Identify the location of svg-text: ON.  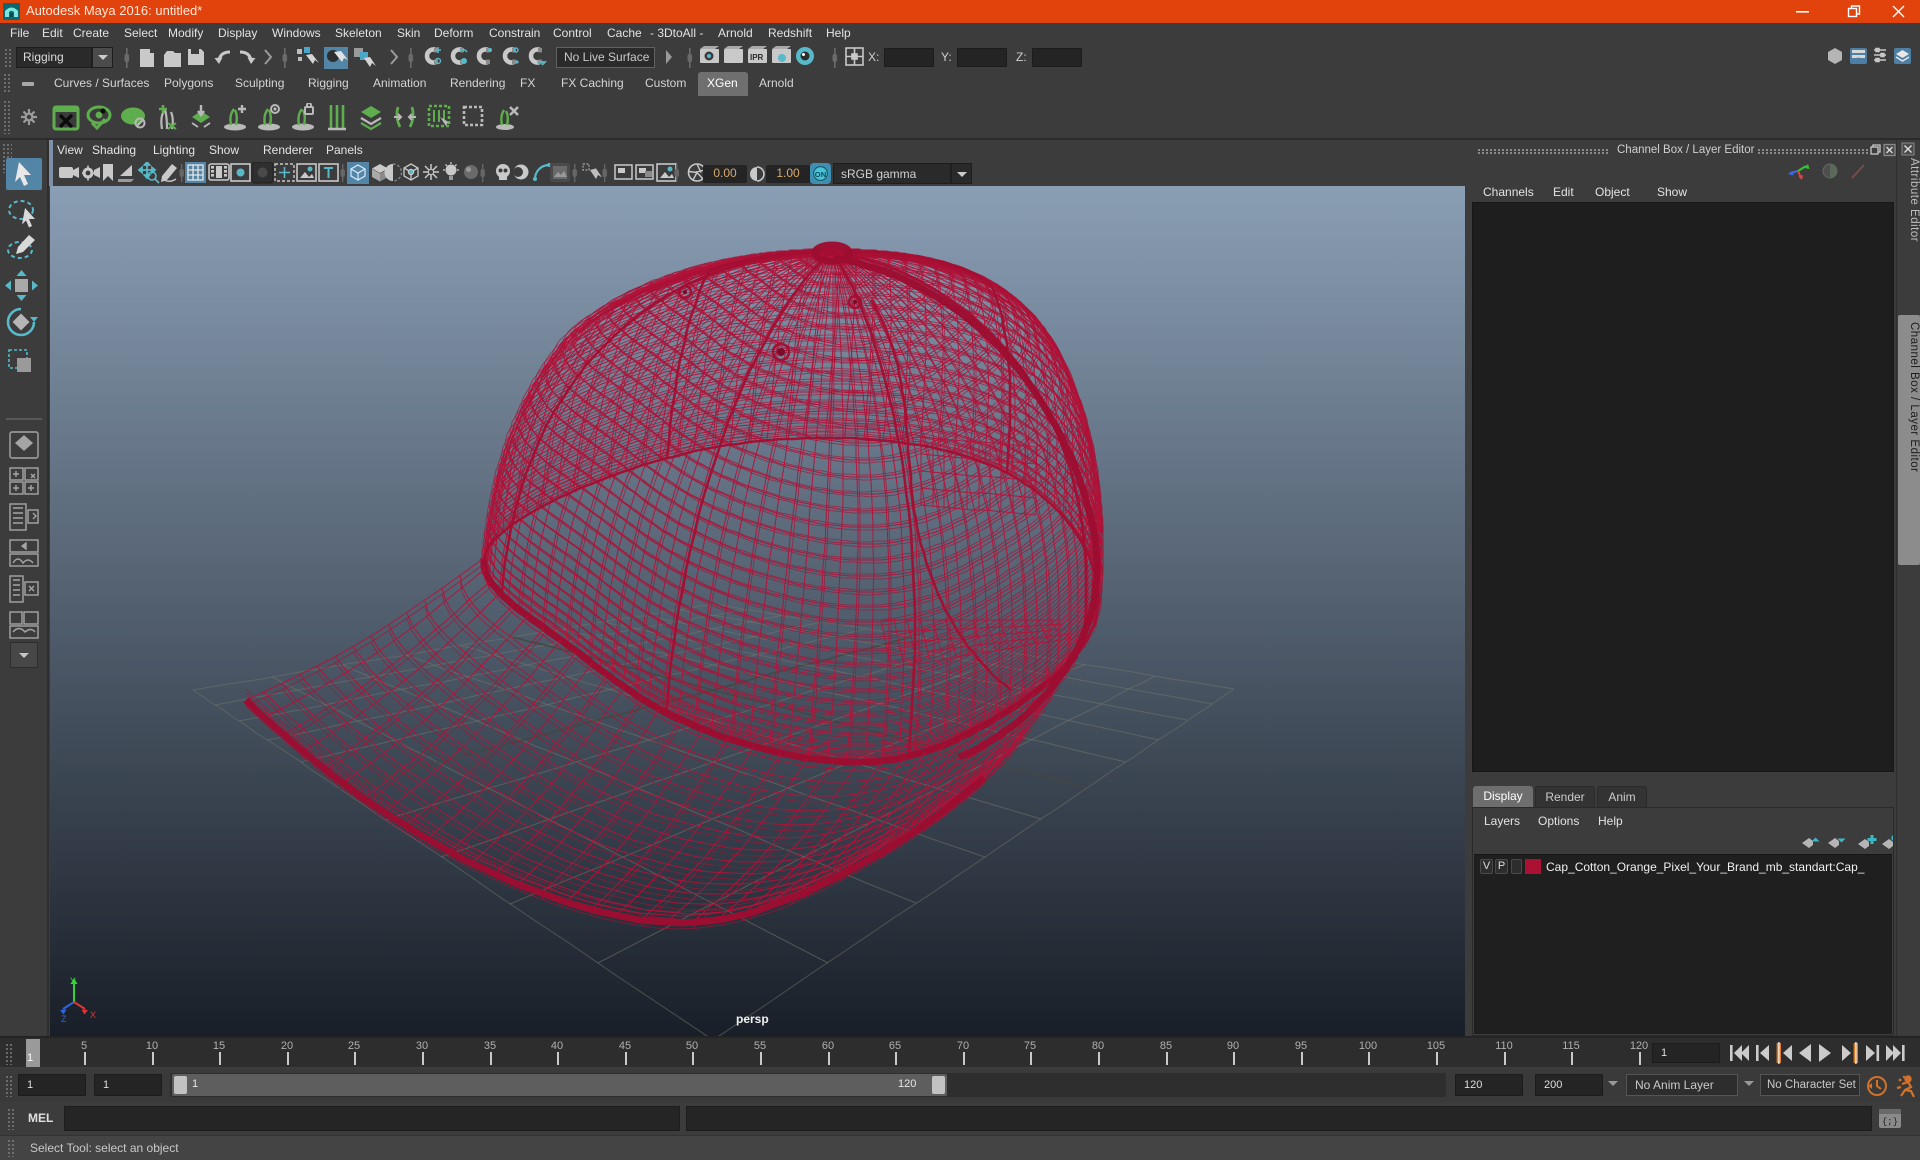
(820, 174).